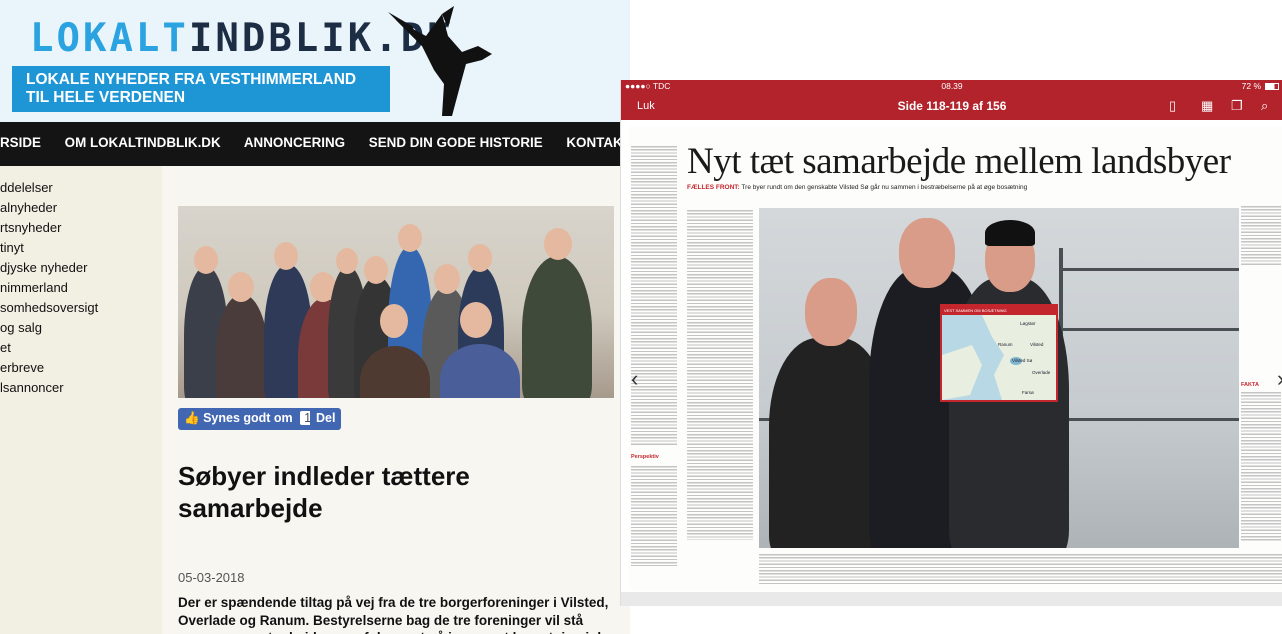  What do you see at coordinates (634, 379) in the screenshot?
I see `previous-page-chevron-icon: ‹` at bounding box center [634, 379].